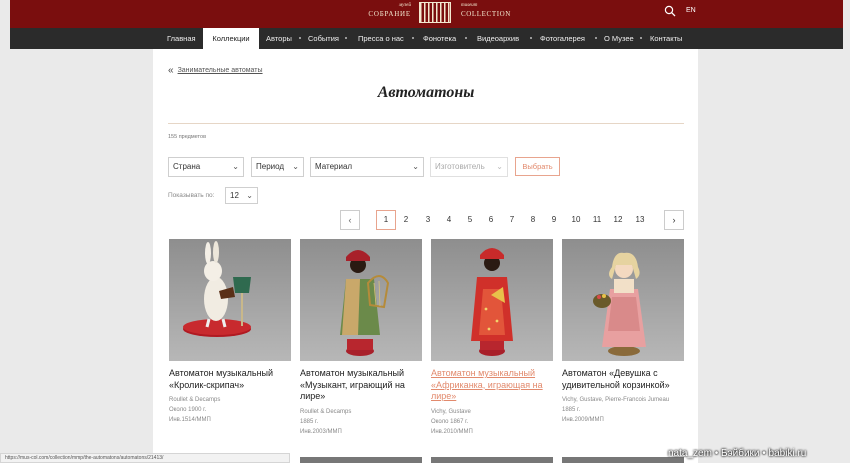 The image size is (850, 463). I want to click on maker-select-value: Изготовитель, so click(460, 166).